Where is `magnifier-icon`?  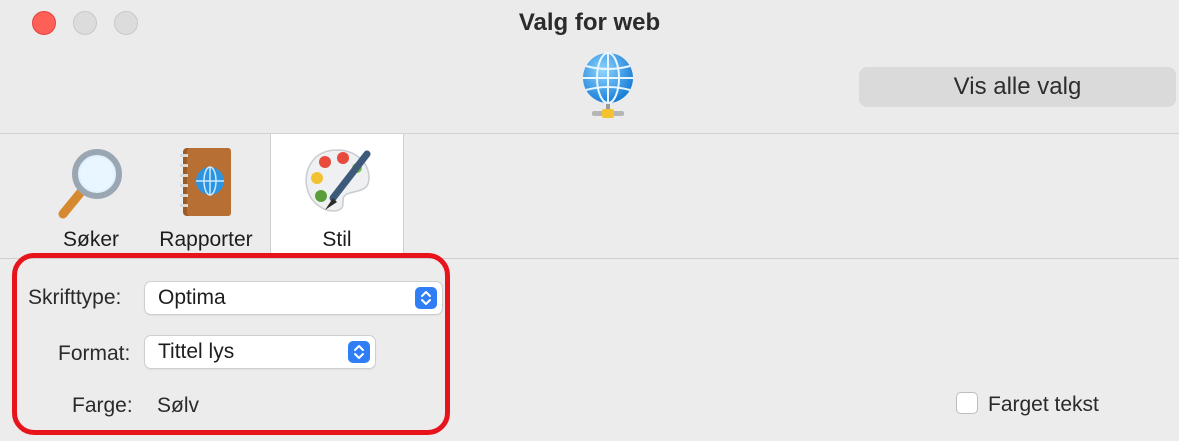
magnifier-icon is located at coordinates (90, 184).